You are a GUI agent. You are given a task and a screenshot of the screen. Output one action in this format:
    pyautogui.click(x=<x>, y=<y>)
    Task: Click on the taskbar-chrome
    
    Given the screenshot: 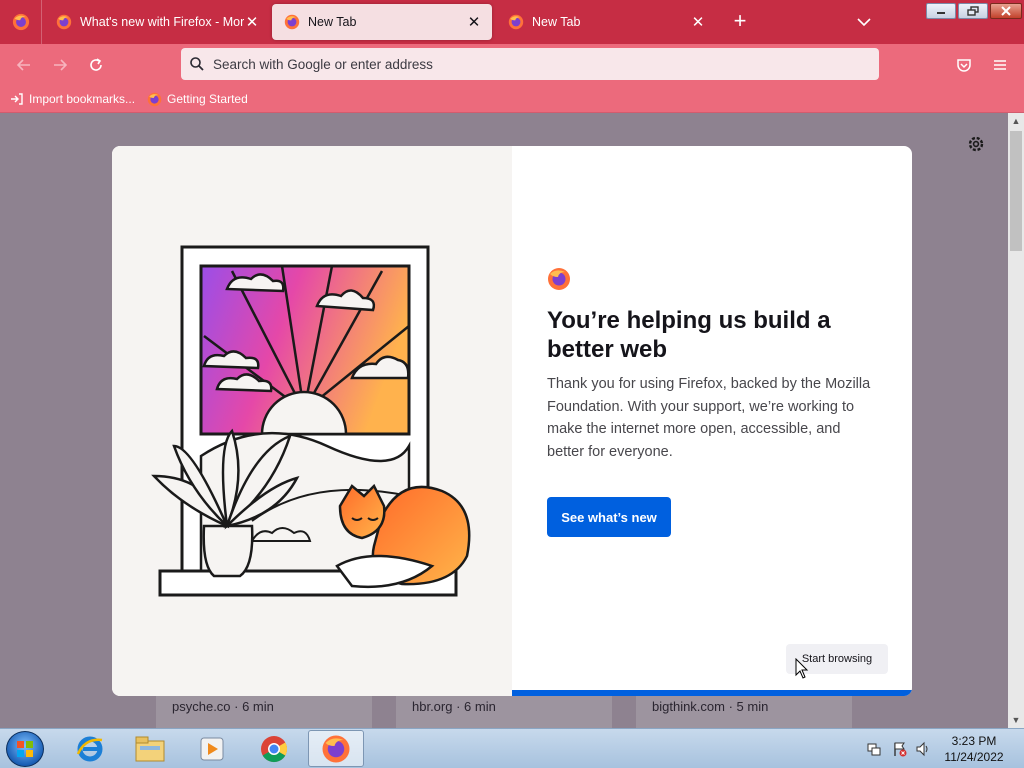 What is the action you would take?
    pyautogui.click(x=274, y=748)
    